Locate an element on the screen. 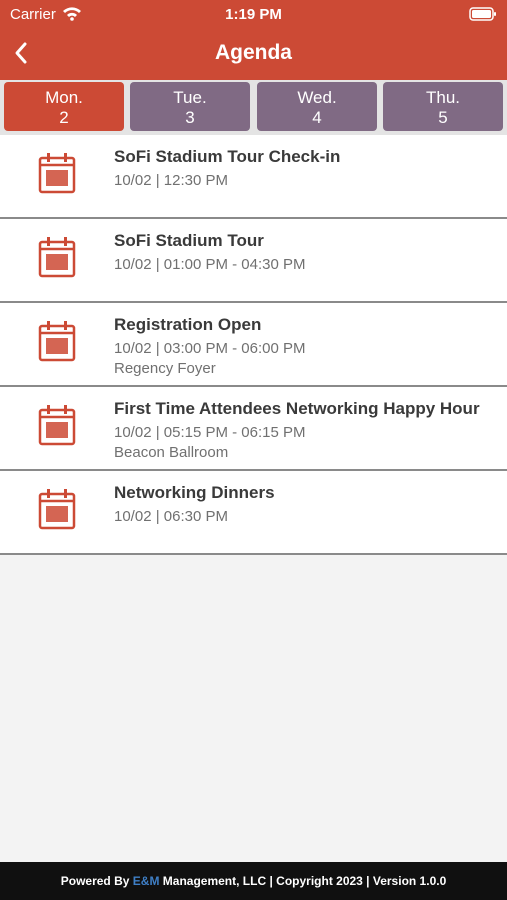 This screenshot has width=507, height=900. tab-day-name: Tue. is located at coordinates (190, 97).